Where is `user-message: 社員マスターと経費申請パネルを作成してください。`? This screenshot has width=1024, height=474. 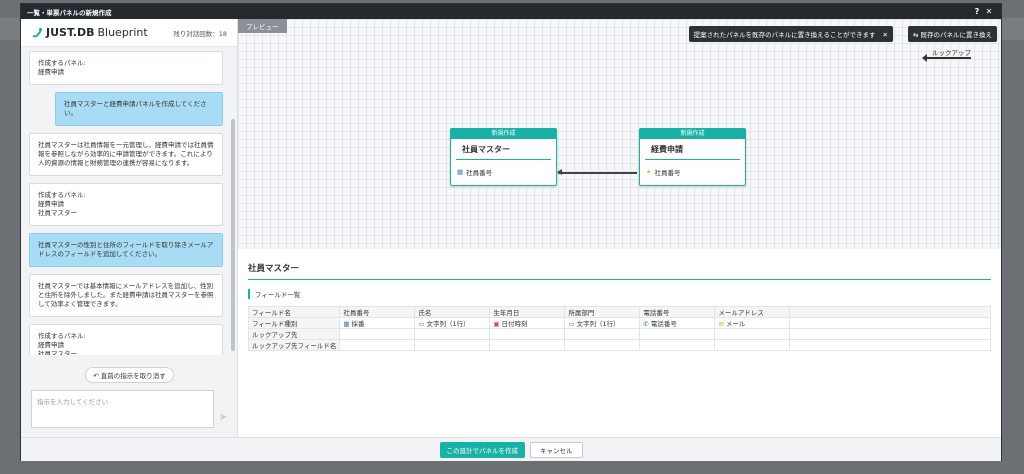 user-message: 社員マスターと経費申請パネルを作成してください。 is located at coordinates (139, 109).